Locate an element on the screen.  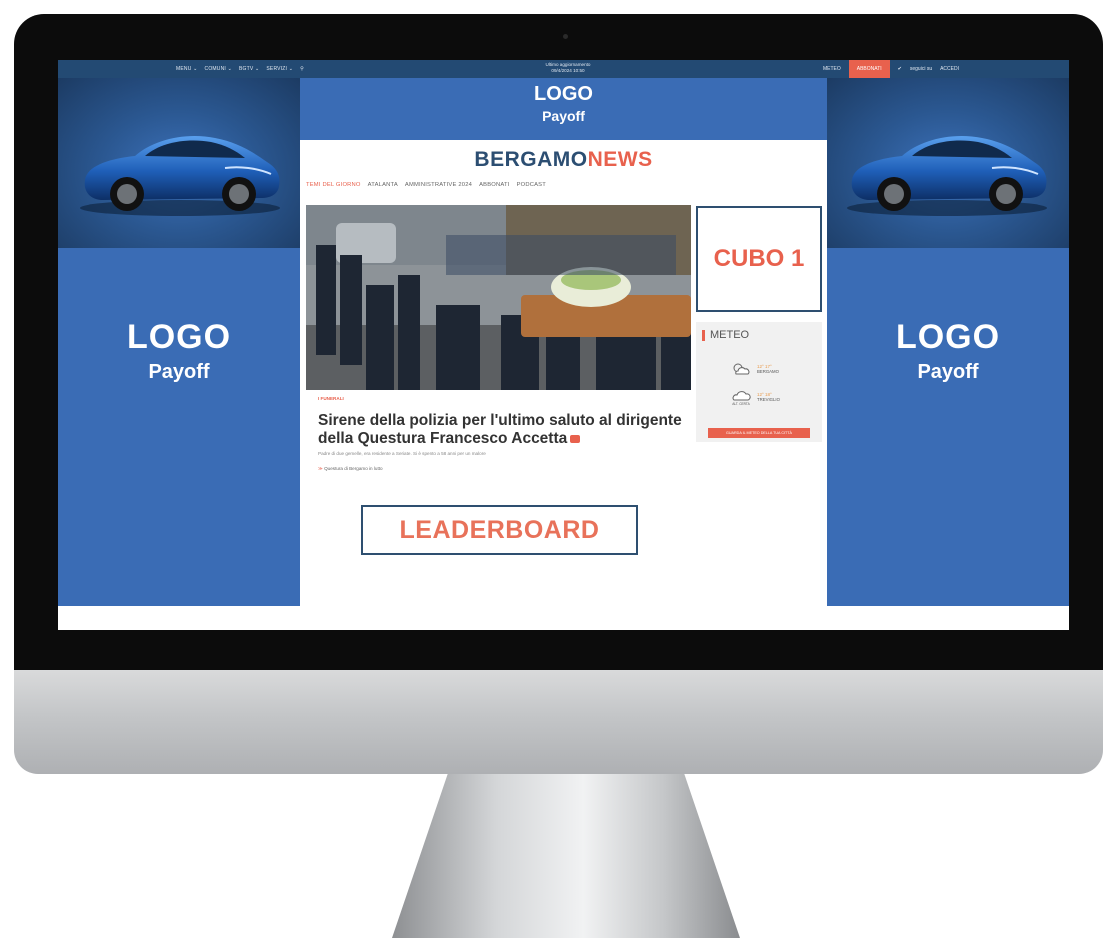
top-right-links: METEO ABBONATI ✔ seguici su ACCEDI is located at coordinates (891, 69).